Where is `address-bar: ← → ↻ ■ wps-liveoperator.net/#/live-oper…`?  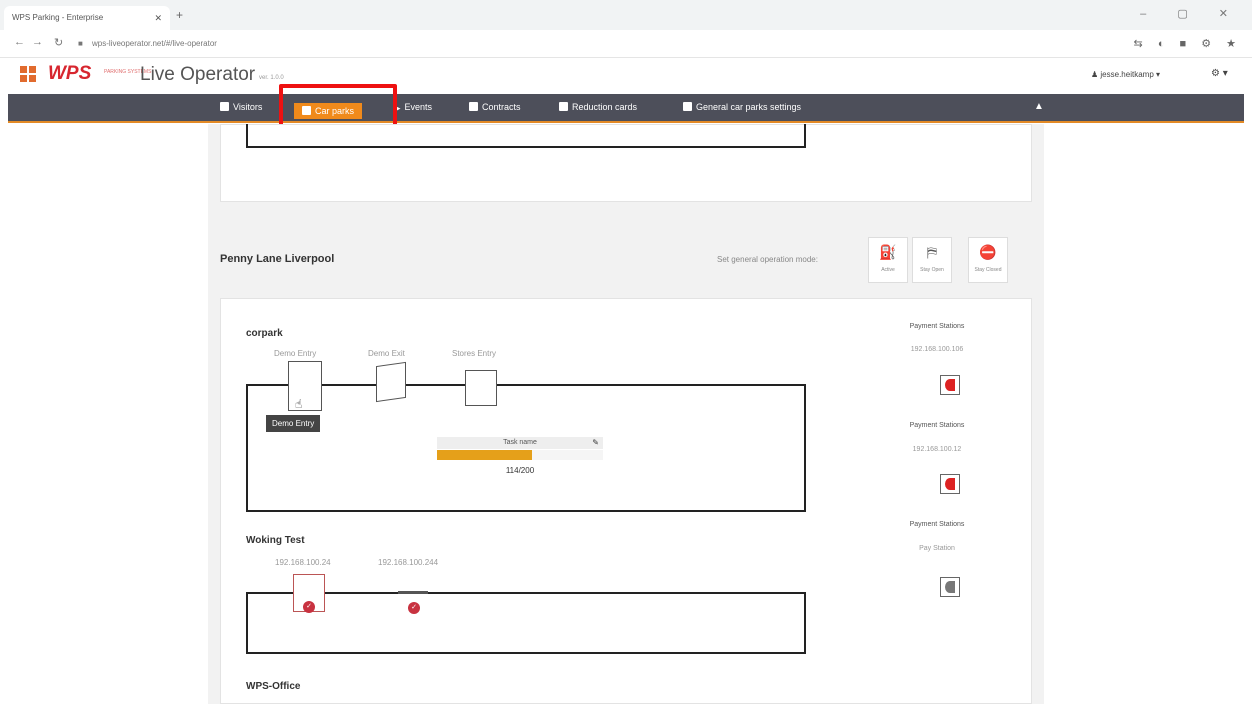
address-bar: ← → ↻ ■ wps-liveoperator.net/#/live-oper… is located at coordinates (626, 44).